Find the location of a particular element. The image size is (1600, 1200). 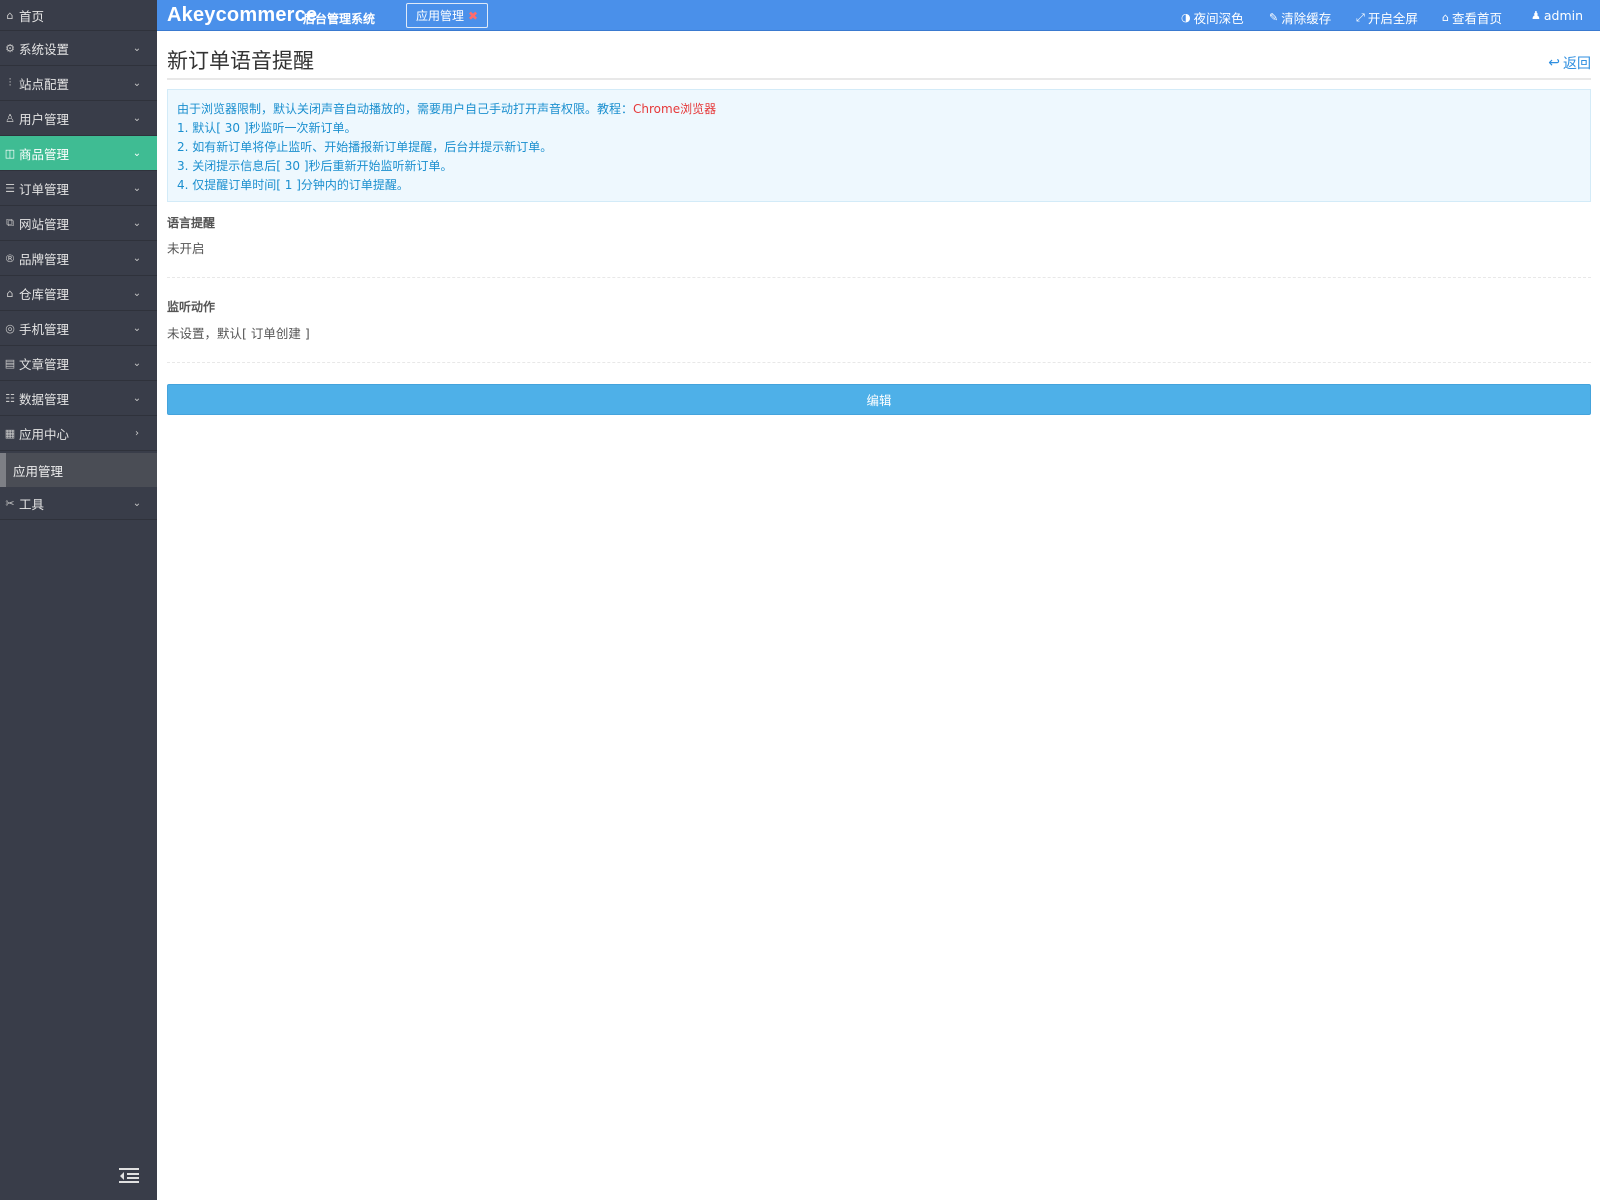

website-icon: ⧉ is located at coordinates (10, 222).